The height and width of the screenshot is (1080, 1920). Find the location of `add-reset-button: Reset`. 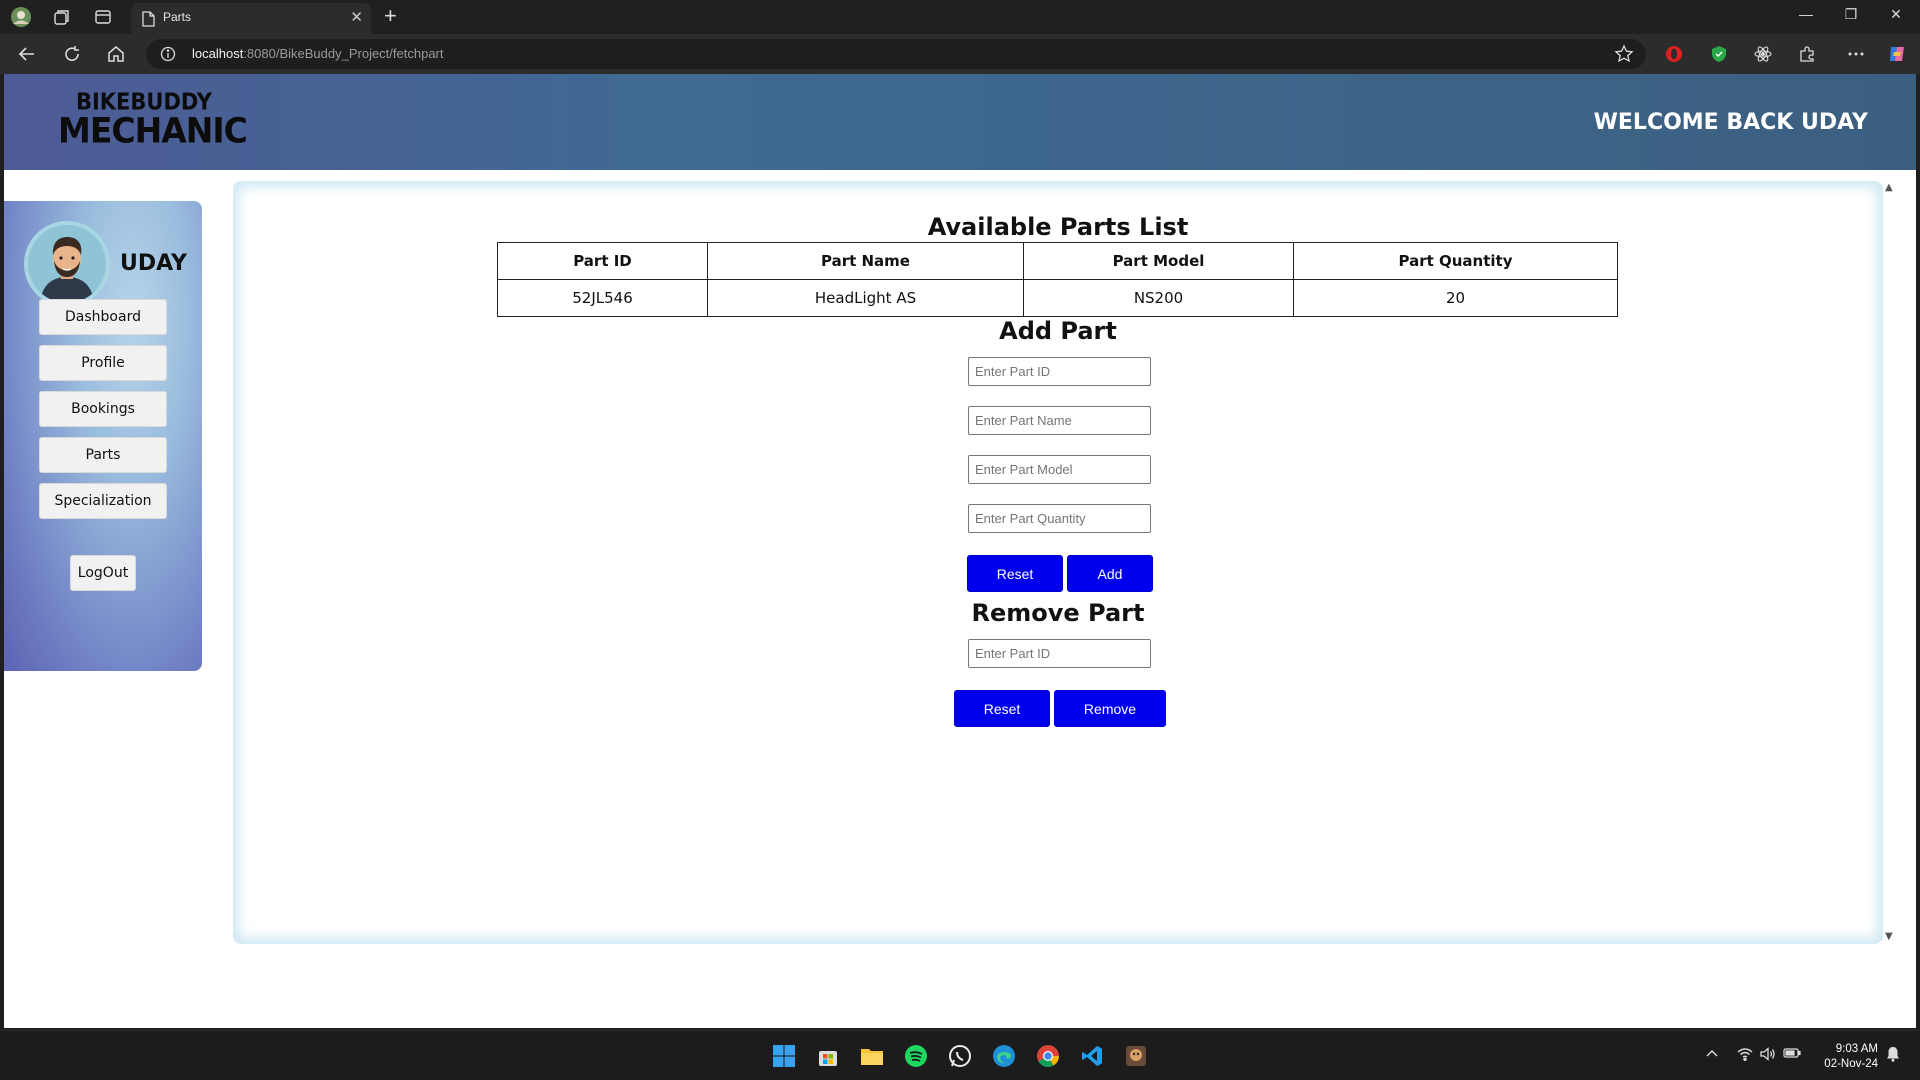

add-reset-button: Reset is located at coordinates (1015, 573).